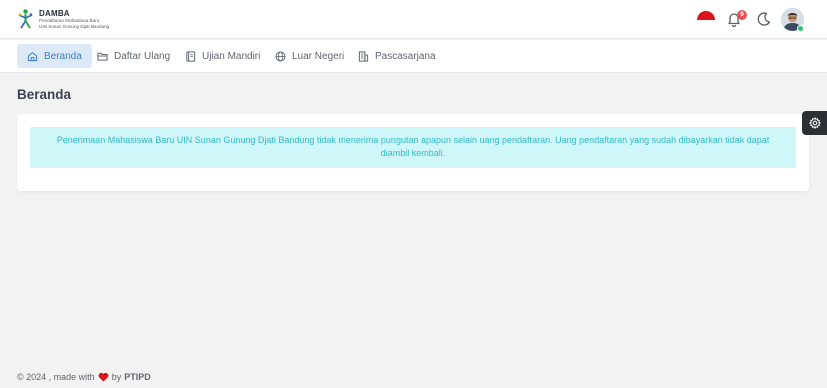 The height and width of the screenshot is (388, 827). What do you see at coordinates (405, 56) in the screenshot?
I see `nav-label-pascasarjana: Pascasarjana` at bounding box center [405, 56].